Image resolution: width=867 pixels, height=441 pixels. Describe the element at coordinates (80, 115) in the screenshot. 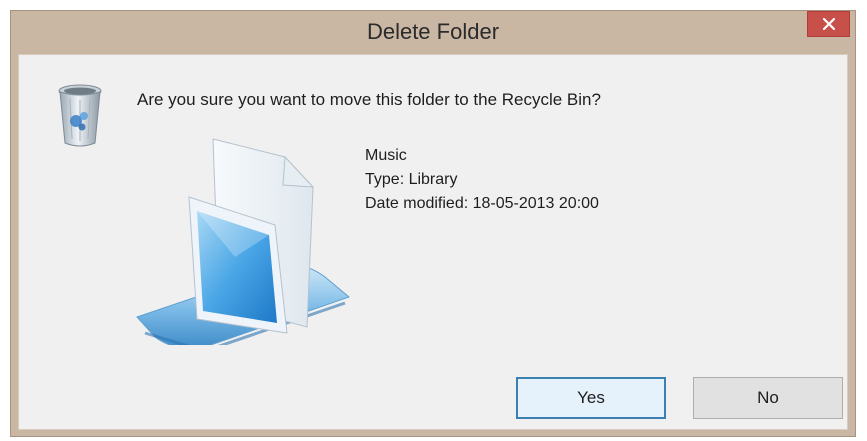

I see `recycle-bin-icon` at that location.